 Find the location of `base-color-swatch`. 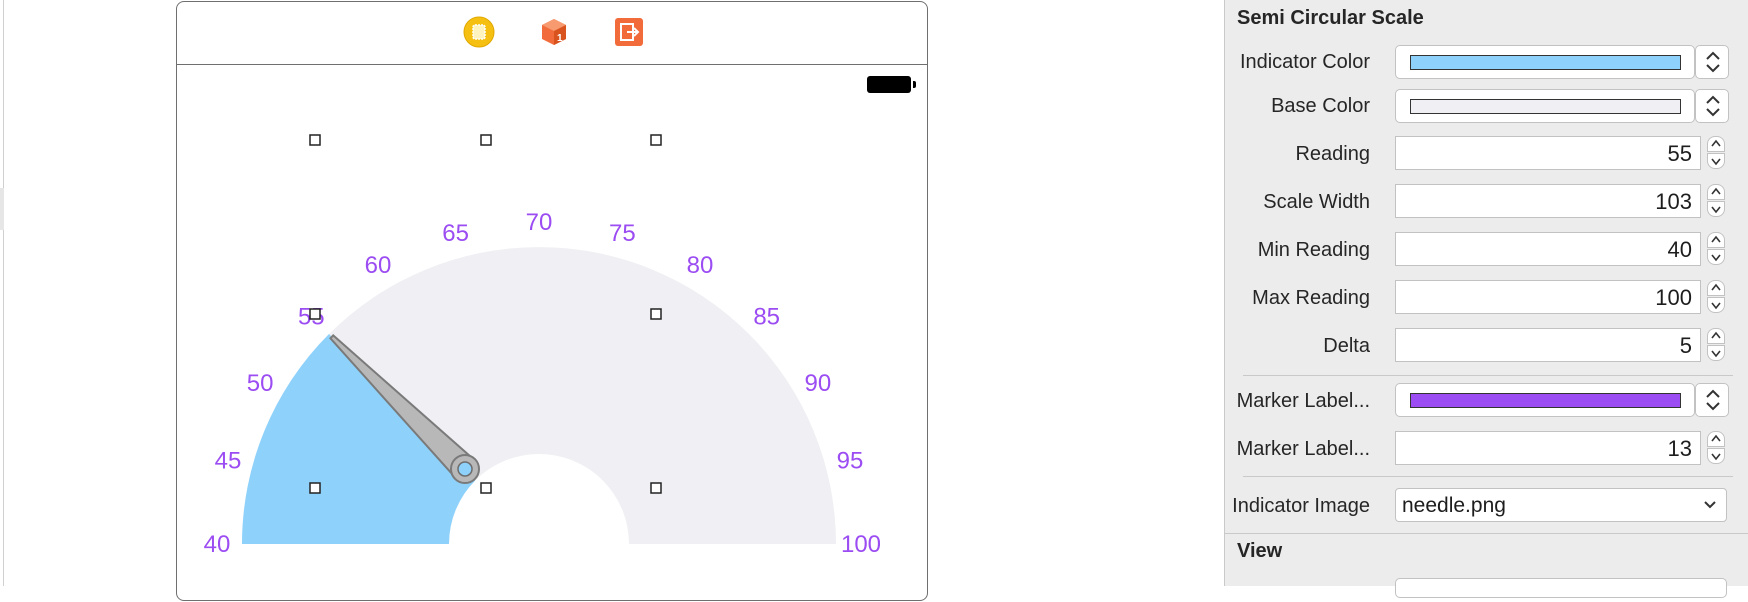

base-color-swatch is located at coordinates (1545, 106).